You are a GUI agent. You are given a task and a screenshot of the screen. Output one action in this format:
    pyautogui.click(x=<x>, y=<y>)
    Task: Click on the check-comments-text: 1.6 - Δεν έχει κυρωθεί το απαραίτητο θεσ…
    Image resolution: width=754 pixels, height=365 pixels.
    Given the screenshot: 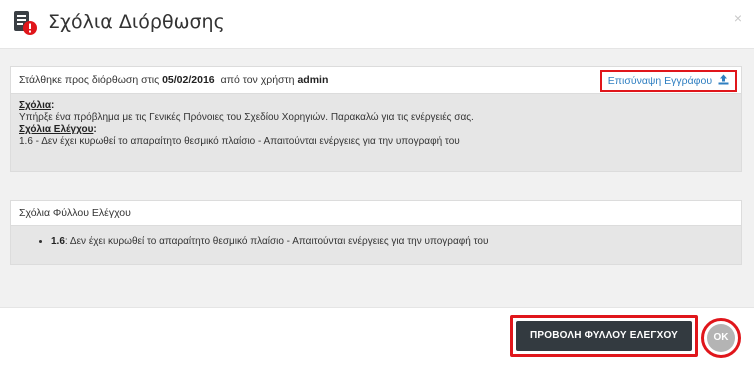 What is the action you would take?
    pyautogui.click(x=239, y=141)
    